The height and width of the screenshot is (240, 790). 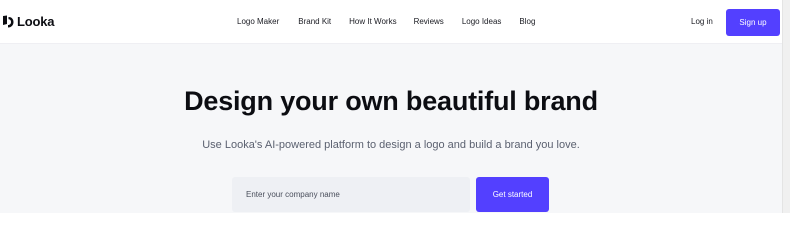 What do you see at coordinates (351, 194) in the screenshot?
I see `company-name-input` at bounding box center [351, 194].